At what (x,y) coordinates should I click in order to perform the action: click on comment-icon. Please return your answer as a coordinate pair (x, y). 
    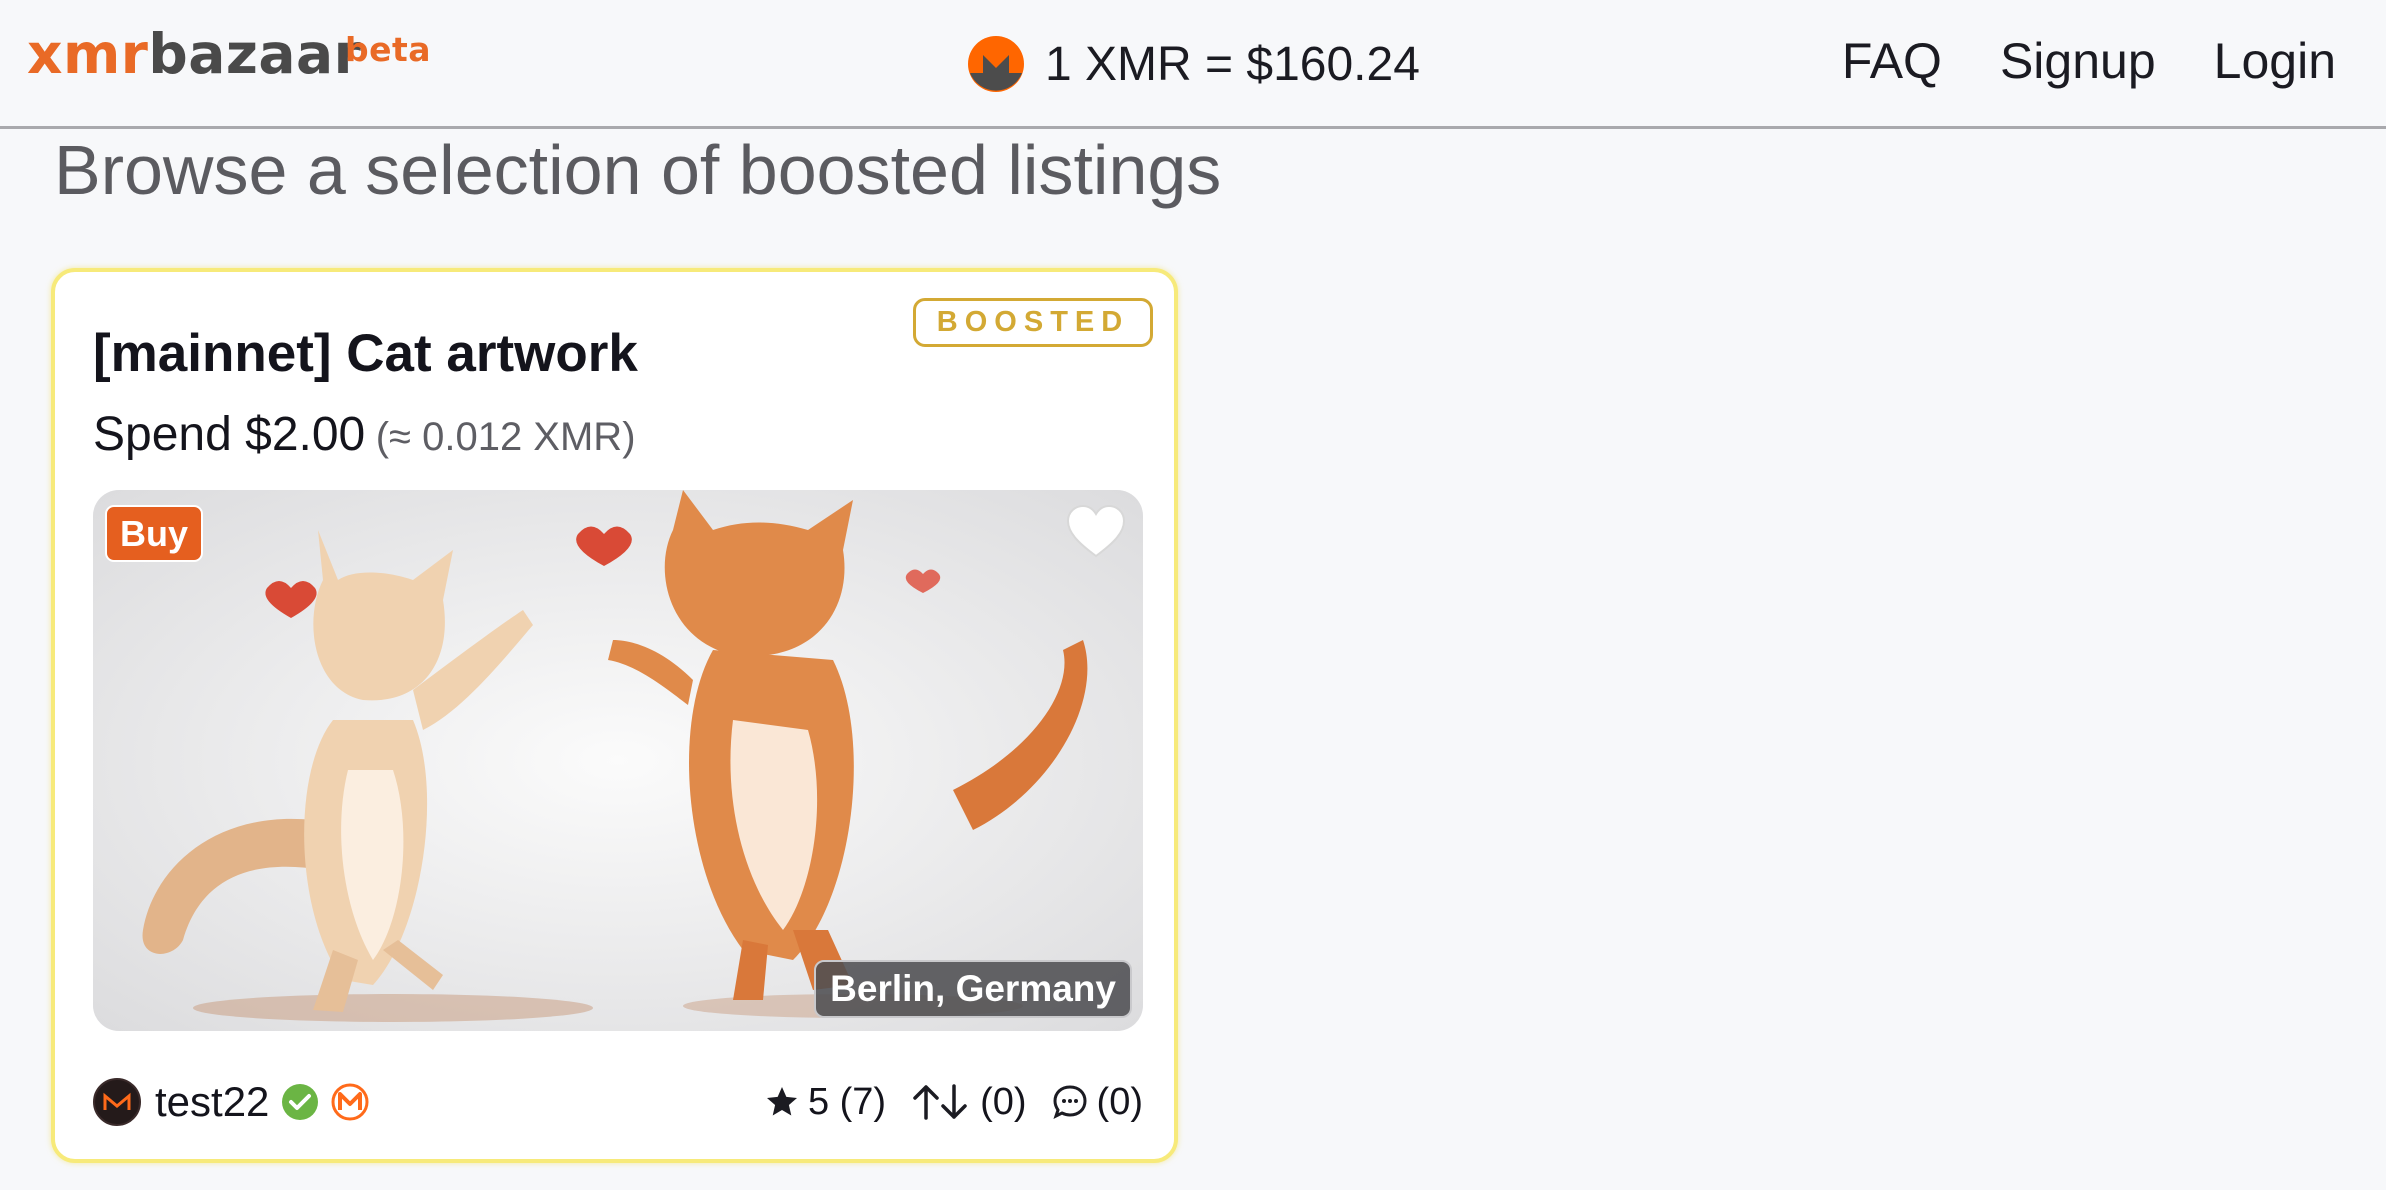
    Looking at the image, I should click on (1069, 1102).